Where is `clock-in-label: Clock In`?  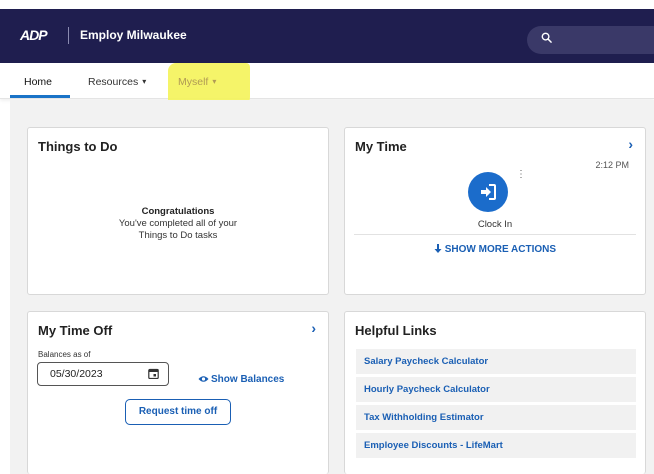 clock-in-label: Clock In is located at coordinates (495, 224).